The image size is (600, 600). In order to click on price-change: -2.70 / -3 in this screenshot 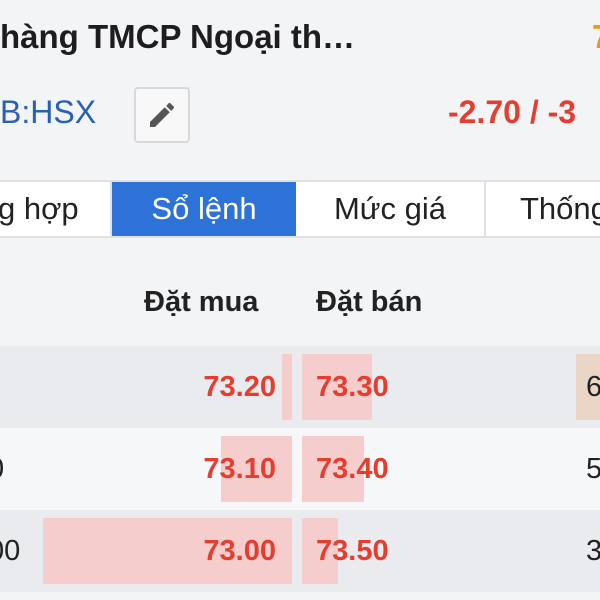, I will do `click(512, 112)`.